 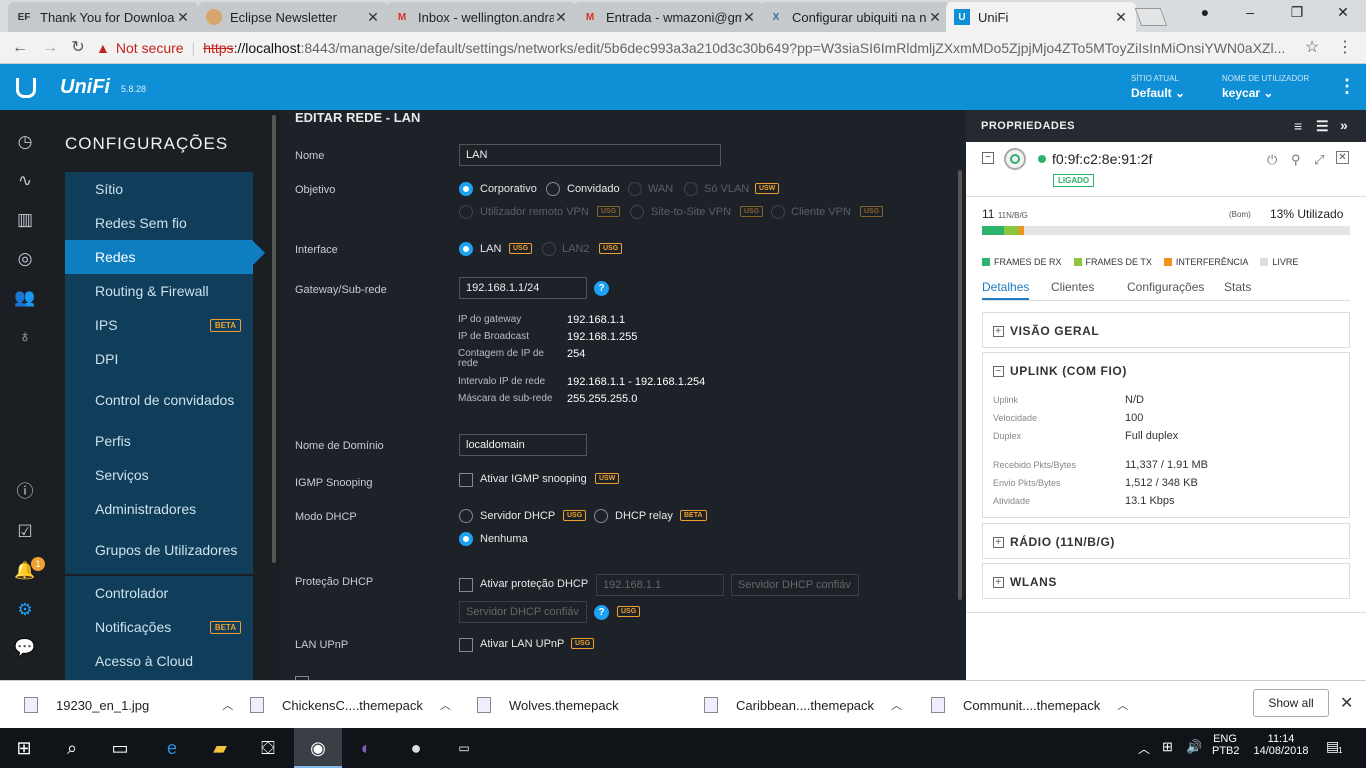 What do you see at coordinates (553, 189) in the screenshot?
I see `purpose-guest-radio` at bounding box center [553, 189].